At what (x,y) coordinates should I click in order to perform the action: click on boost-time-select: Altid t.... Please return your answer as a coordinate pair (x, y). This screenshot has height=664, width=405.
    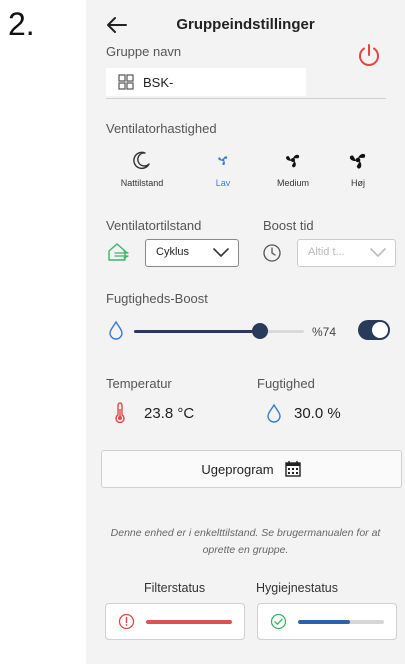
    Looking at the image, I should click on (346, 253).